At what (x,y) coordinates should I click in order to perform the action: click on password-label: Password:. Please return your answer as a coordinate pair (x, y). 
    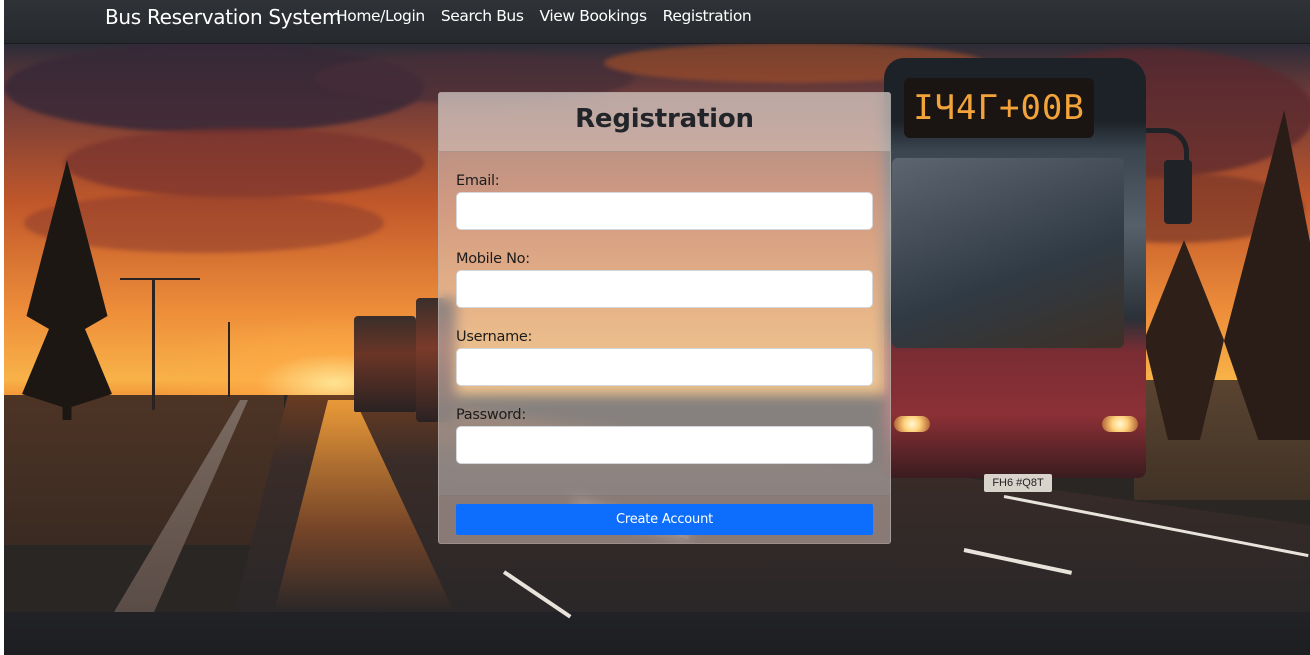
    Looking at the image, I should click on (491, 415).